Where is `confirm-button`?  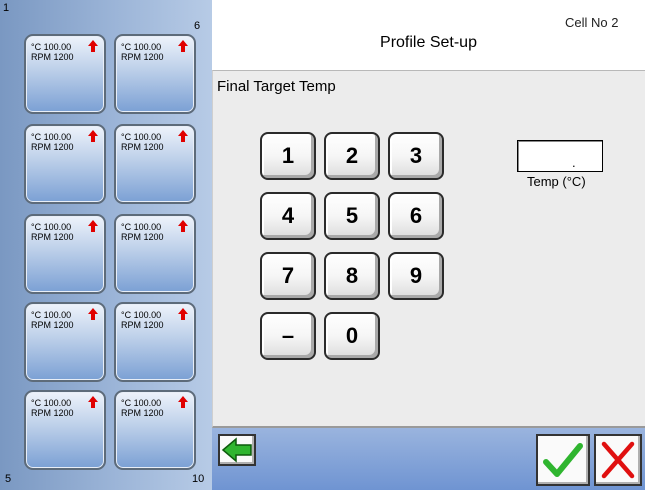 confirm-button is located at coordinates (563, 460).